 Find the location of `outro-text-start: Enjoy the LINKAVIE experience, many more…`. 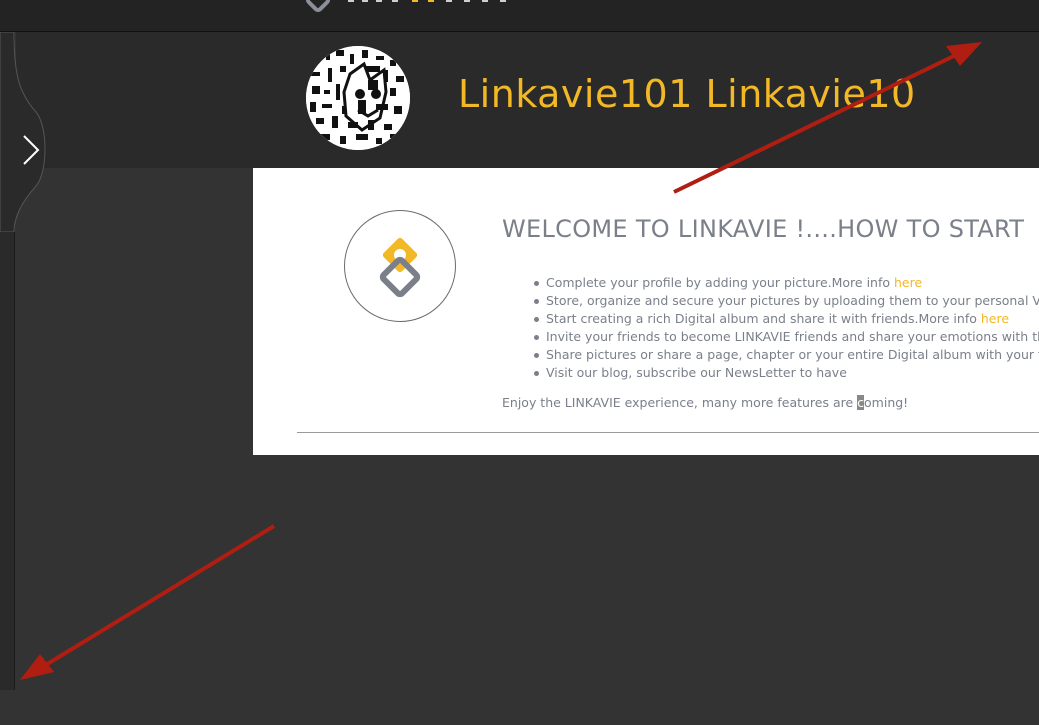

outro-text-start: Enjoy the LINKAVIE experience, many more… is located at coordinates (680, 402).